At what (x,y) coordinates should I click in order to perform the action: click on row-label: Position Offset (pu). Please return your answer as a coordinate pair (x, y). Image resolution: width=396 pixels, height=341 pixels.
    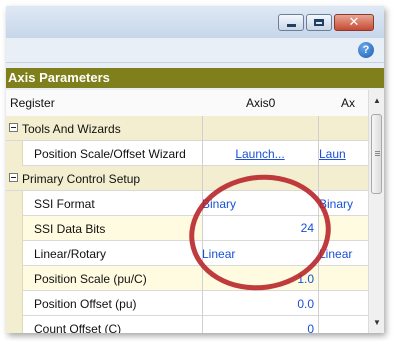
    Looking at the image, I should click on (85, 304).